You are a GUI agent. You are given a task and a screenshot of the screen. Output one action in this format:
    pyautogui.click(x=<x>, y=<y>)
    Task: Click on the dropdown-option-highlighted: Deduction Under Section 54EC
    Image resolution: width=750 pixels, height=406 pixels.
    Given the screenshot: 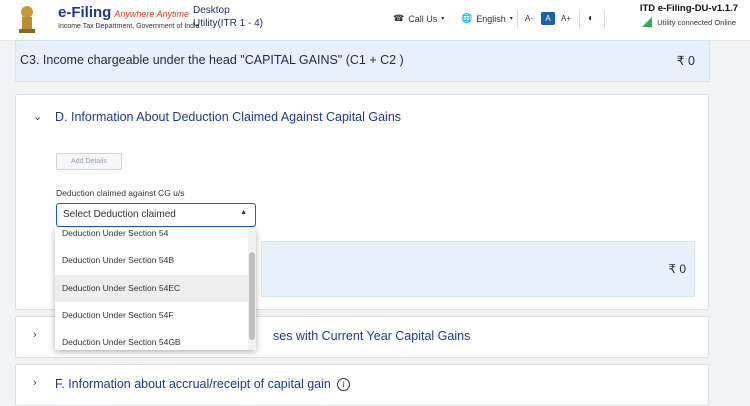 What is the action you would take?
    pyautogui.click(x=151, y=288)
    